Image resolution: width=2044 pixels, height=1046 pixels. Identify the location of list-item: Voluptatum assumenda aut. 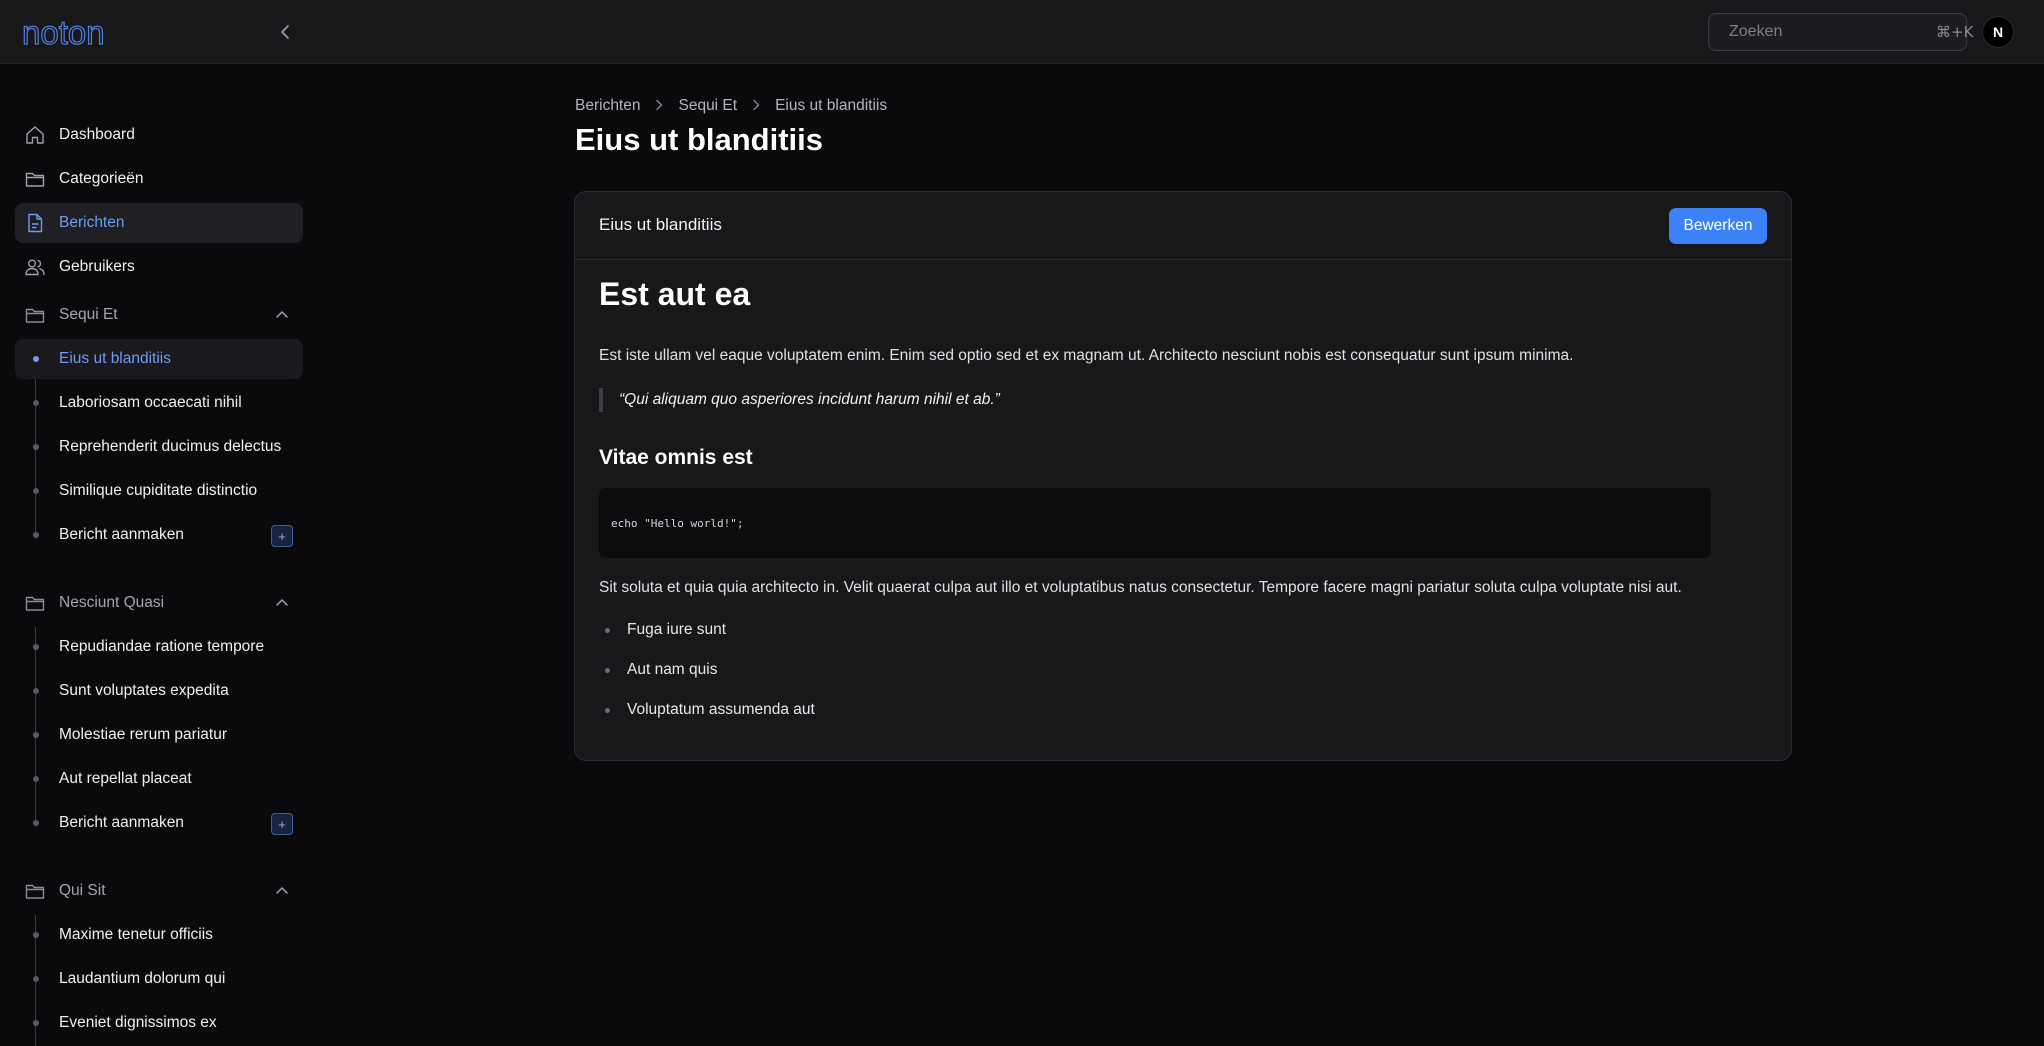
(707, 710).